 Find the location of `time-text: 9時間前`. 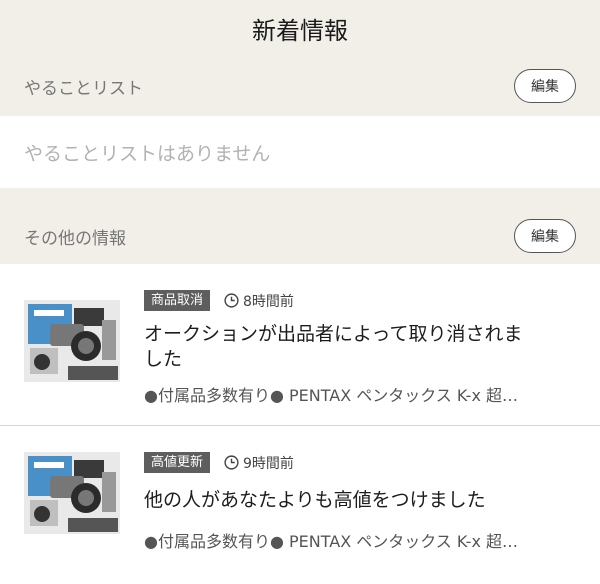

time-text: 9時間前 is located at coordinates (268, 463).